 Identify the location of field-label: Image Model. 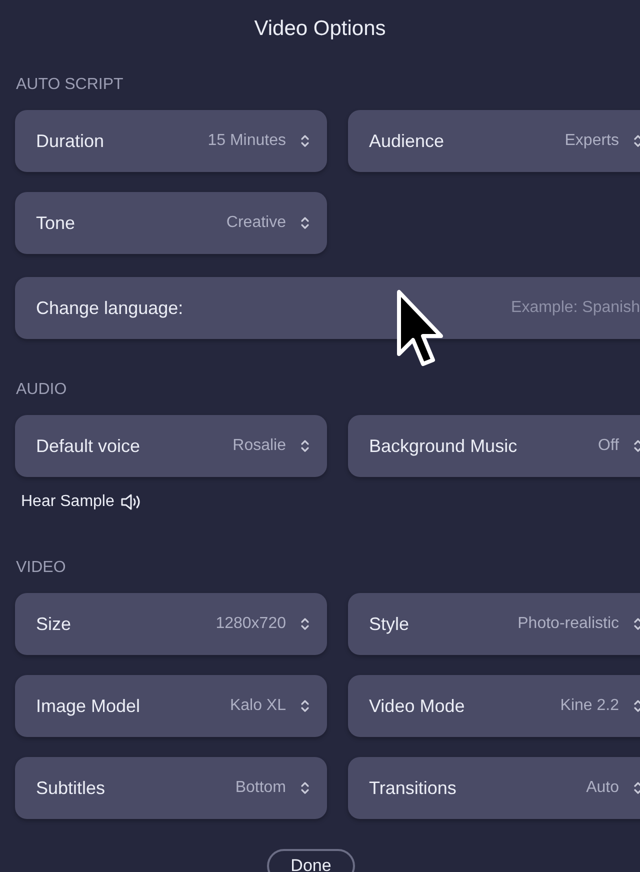
(88, 706).